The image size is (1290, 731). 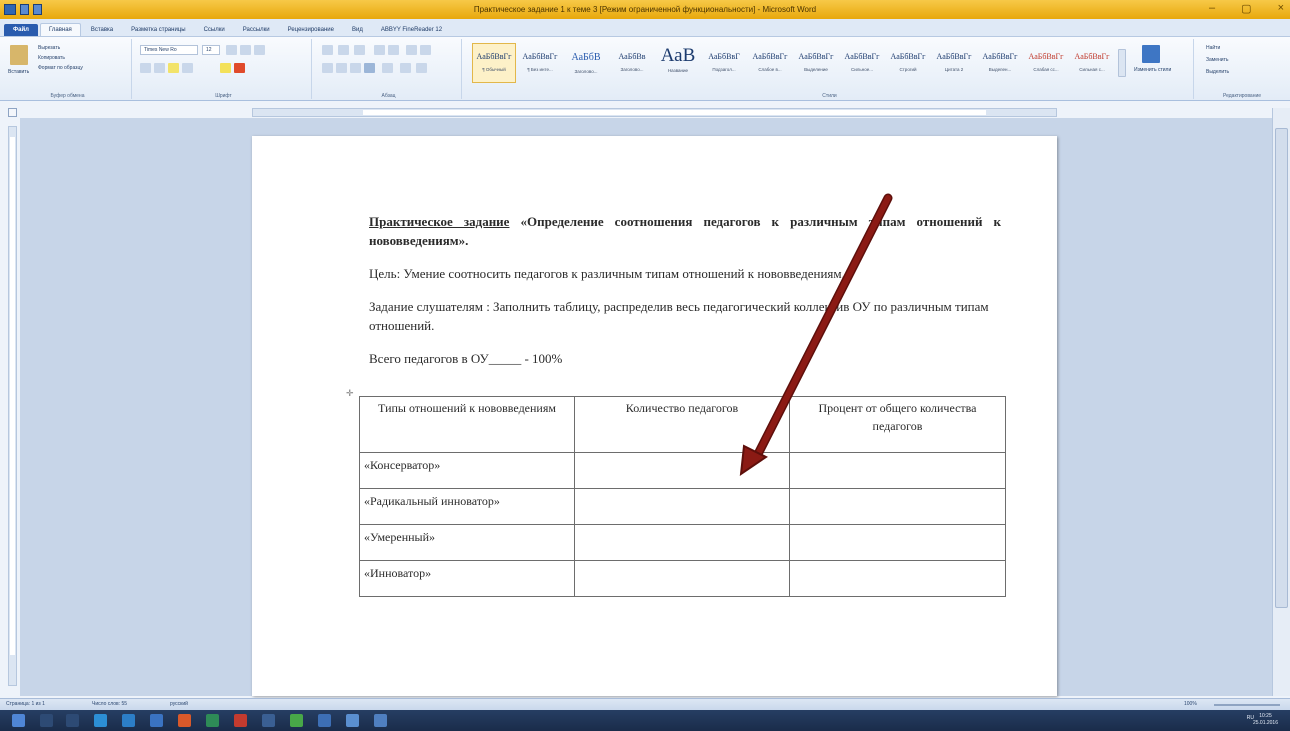 What do you see at coordinates (173, 68) in the screenshot?
I see `underline-icon` at bounding box center [173, 68].